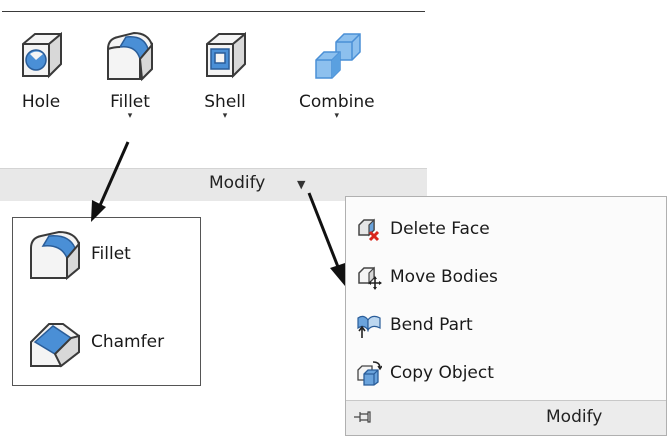 Image resolution: width=667 pixels, height=436 pixels. Describe the element at coordinates (110, 181) in the screenshot. I see `arrow-to-fillet-flyout` at that location.